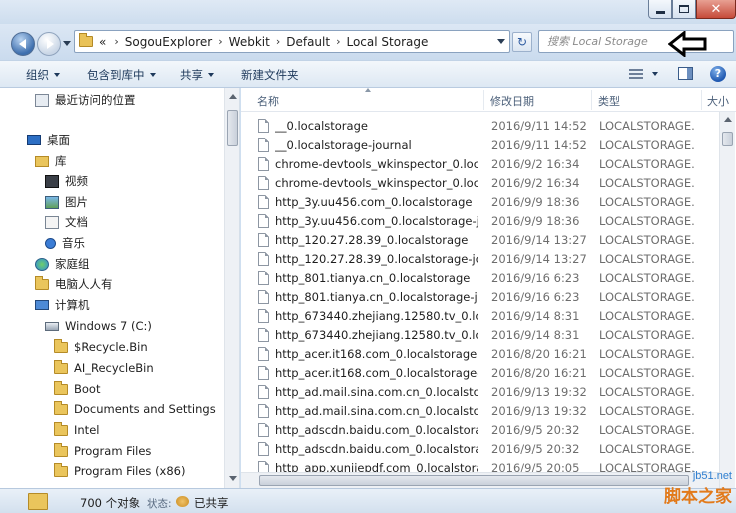  Describe the element at coordinates (368, 90) in the screenshot. I see `sort-ascending-icon` at that location.